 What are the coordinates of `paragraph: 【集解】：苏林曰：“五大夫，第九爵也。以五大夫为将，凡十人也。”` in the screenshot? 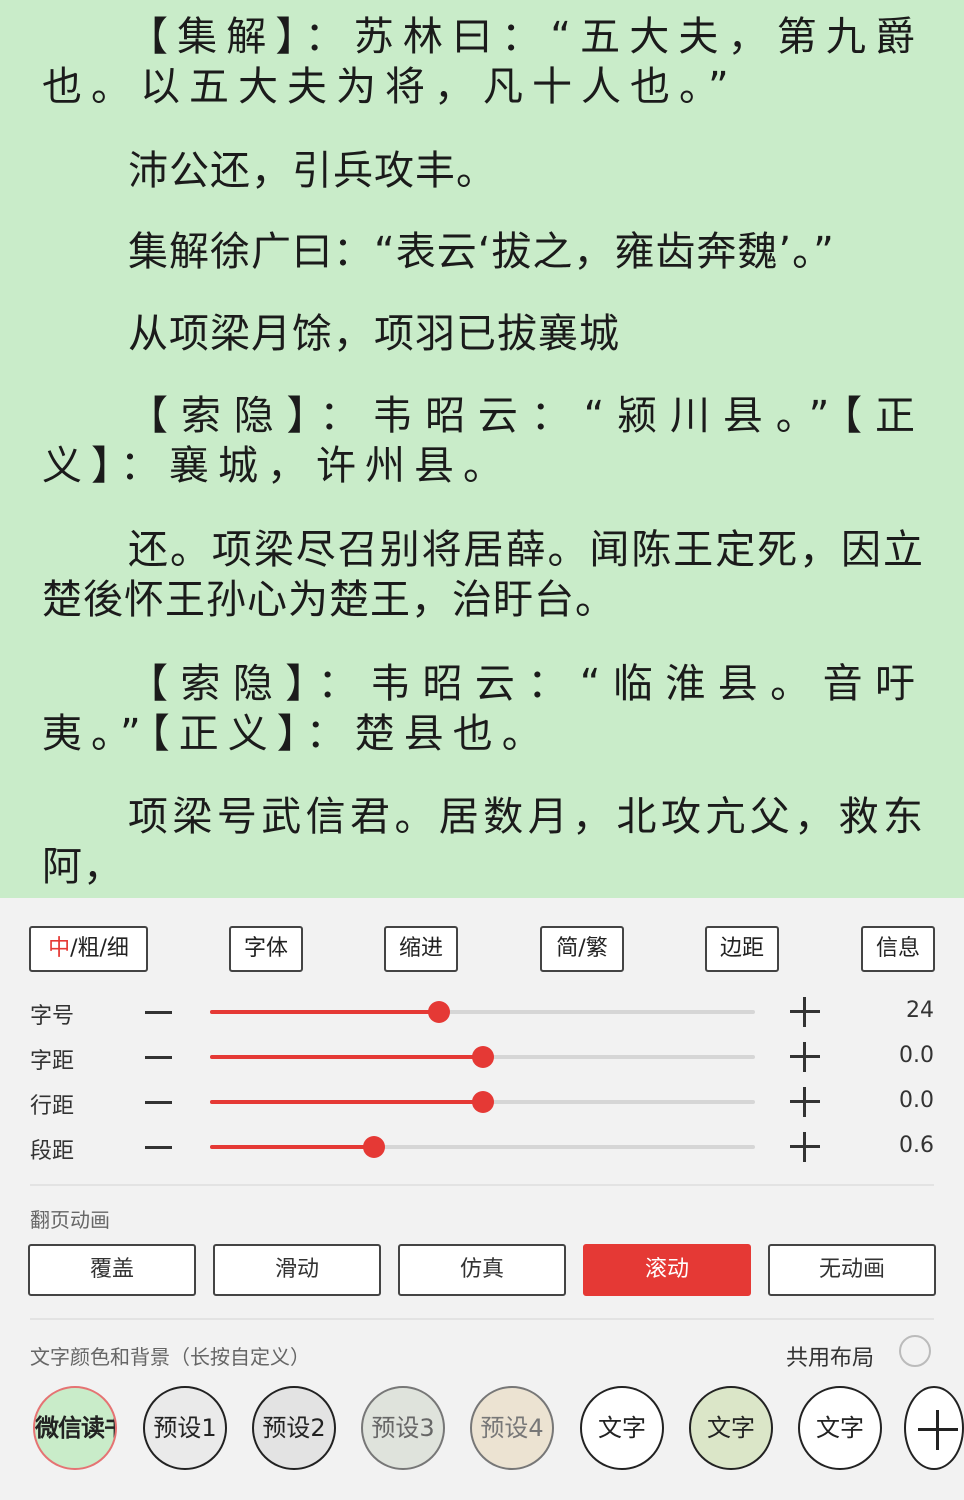 It's located at (483, 62).